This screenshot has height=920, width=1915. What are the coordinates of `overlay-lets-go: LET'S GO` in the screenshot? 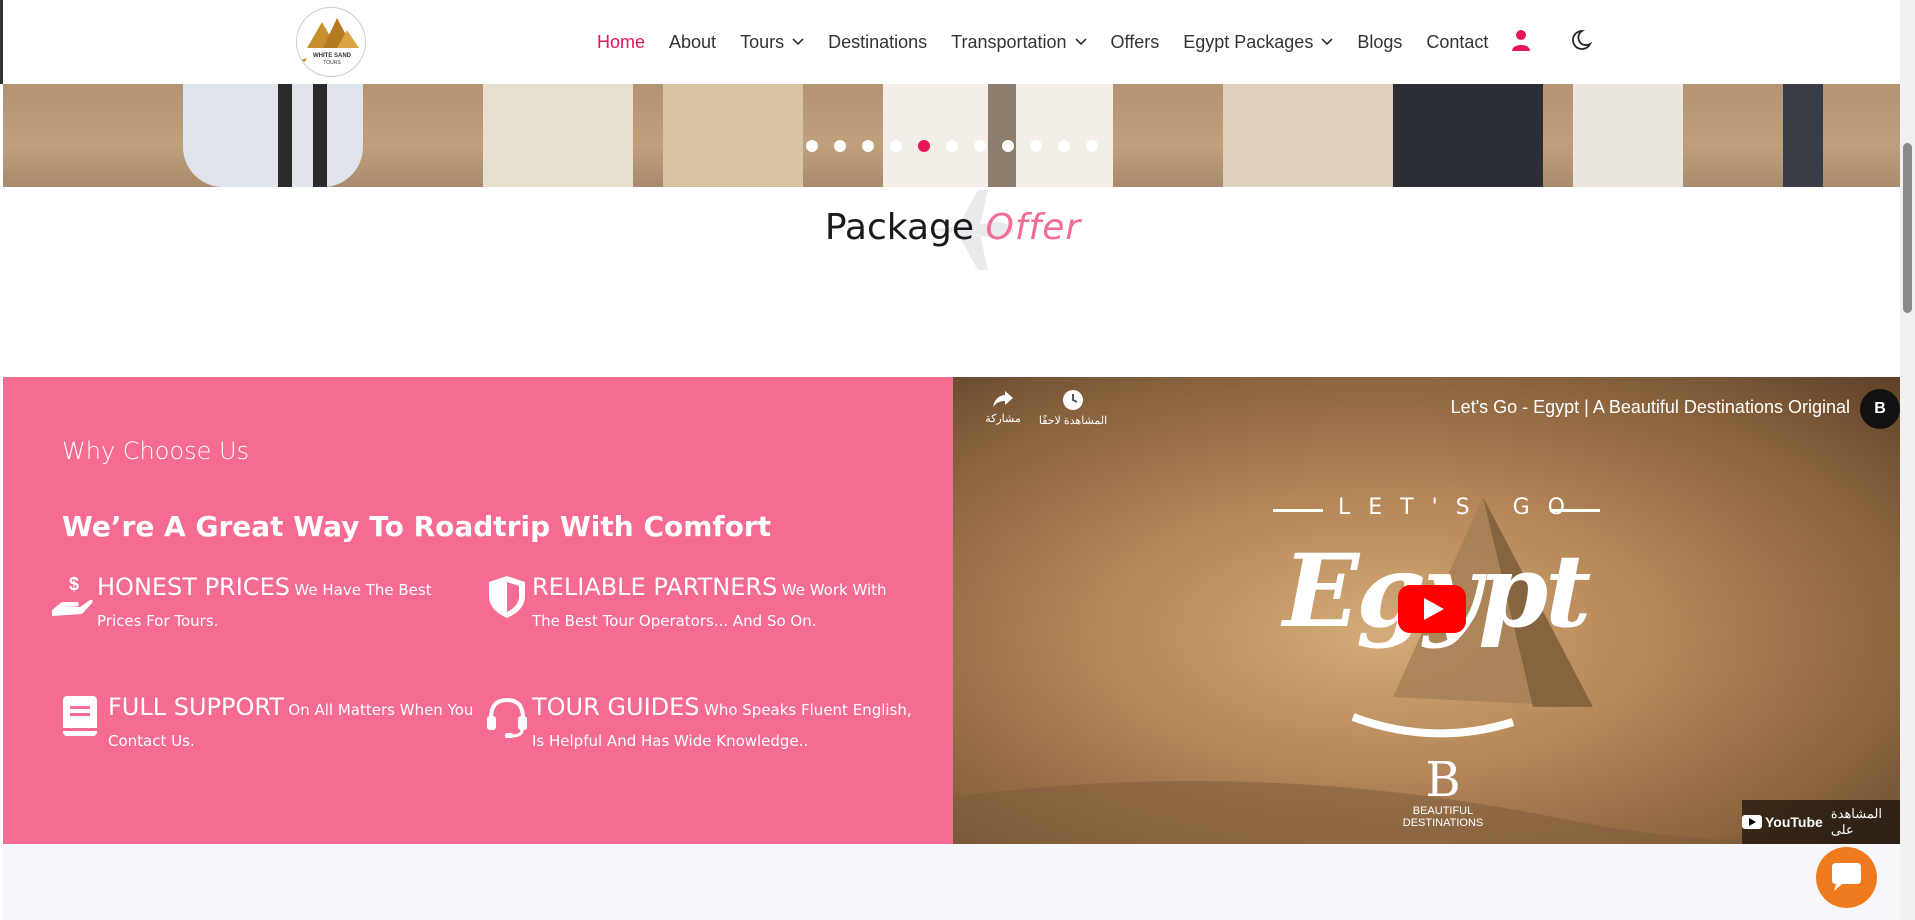 It's located at (1460, 507).